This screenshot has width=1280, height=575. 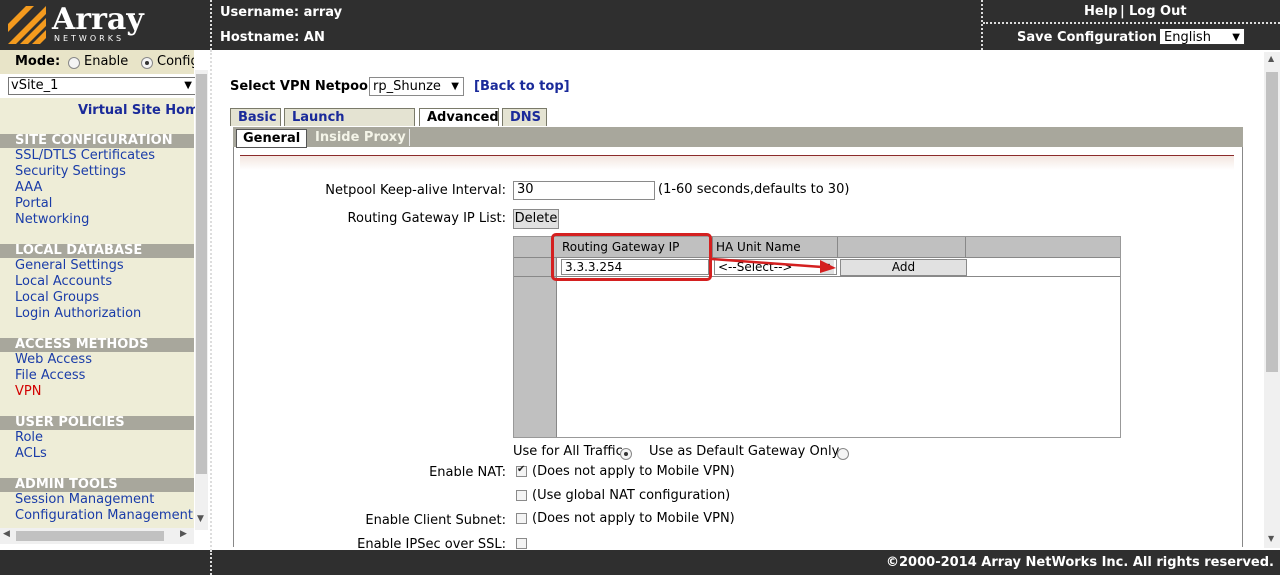 What do you see at coordinates (758, 247) in the screenshot?
I see `grid-col-ha-label: HA Unit Name` at bounding box center [758, 247].